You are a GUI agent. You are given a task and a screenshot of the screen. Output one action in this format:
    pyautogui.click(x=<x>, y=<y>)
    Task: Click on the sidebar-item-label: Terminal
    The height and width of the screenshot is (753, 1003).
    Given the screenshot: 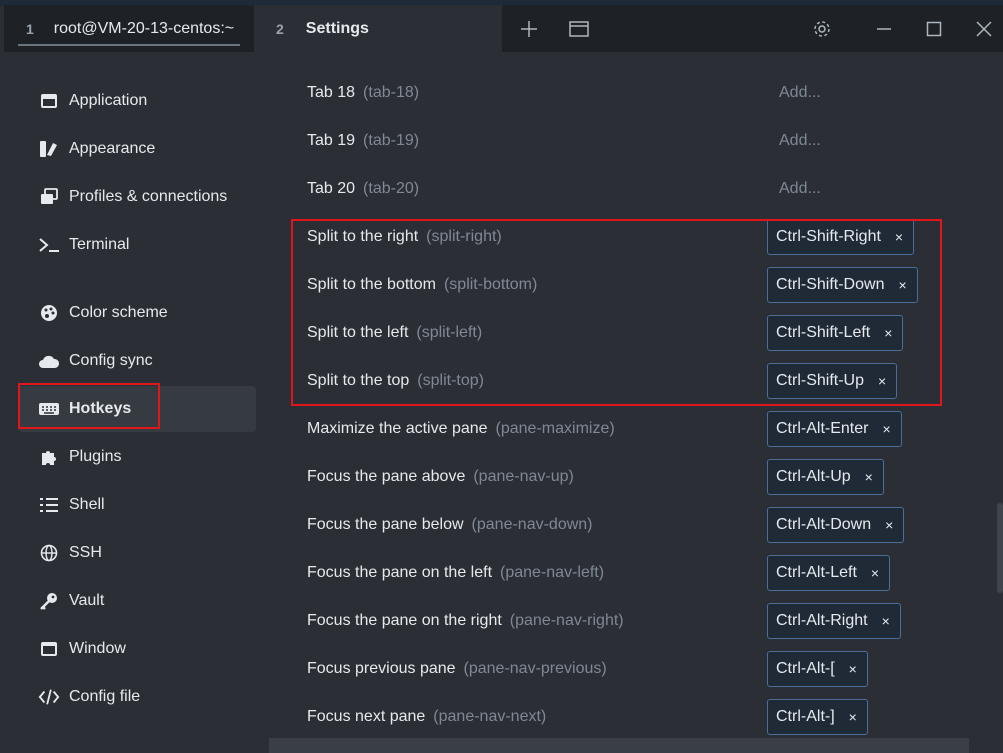 What is the action you would take?
    pyautogui.click(x=99, y=244)
    